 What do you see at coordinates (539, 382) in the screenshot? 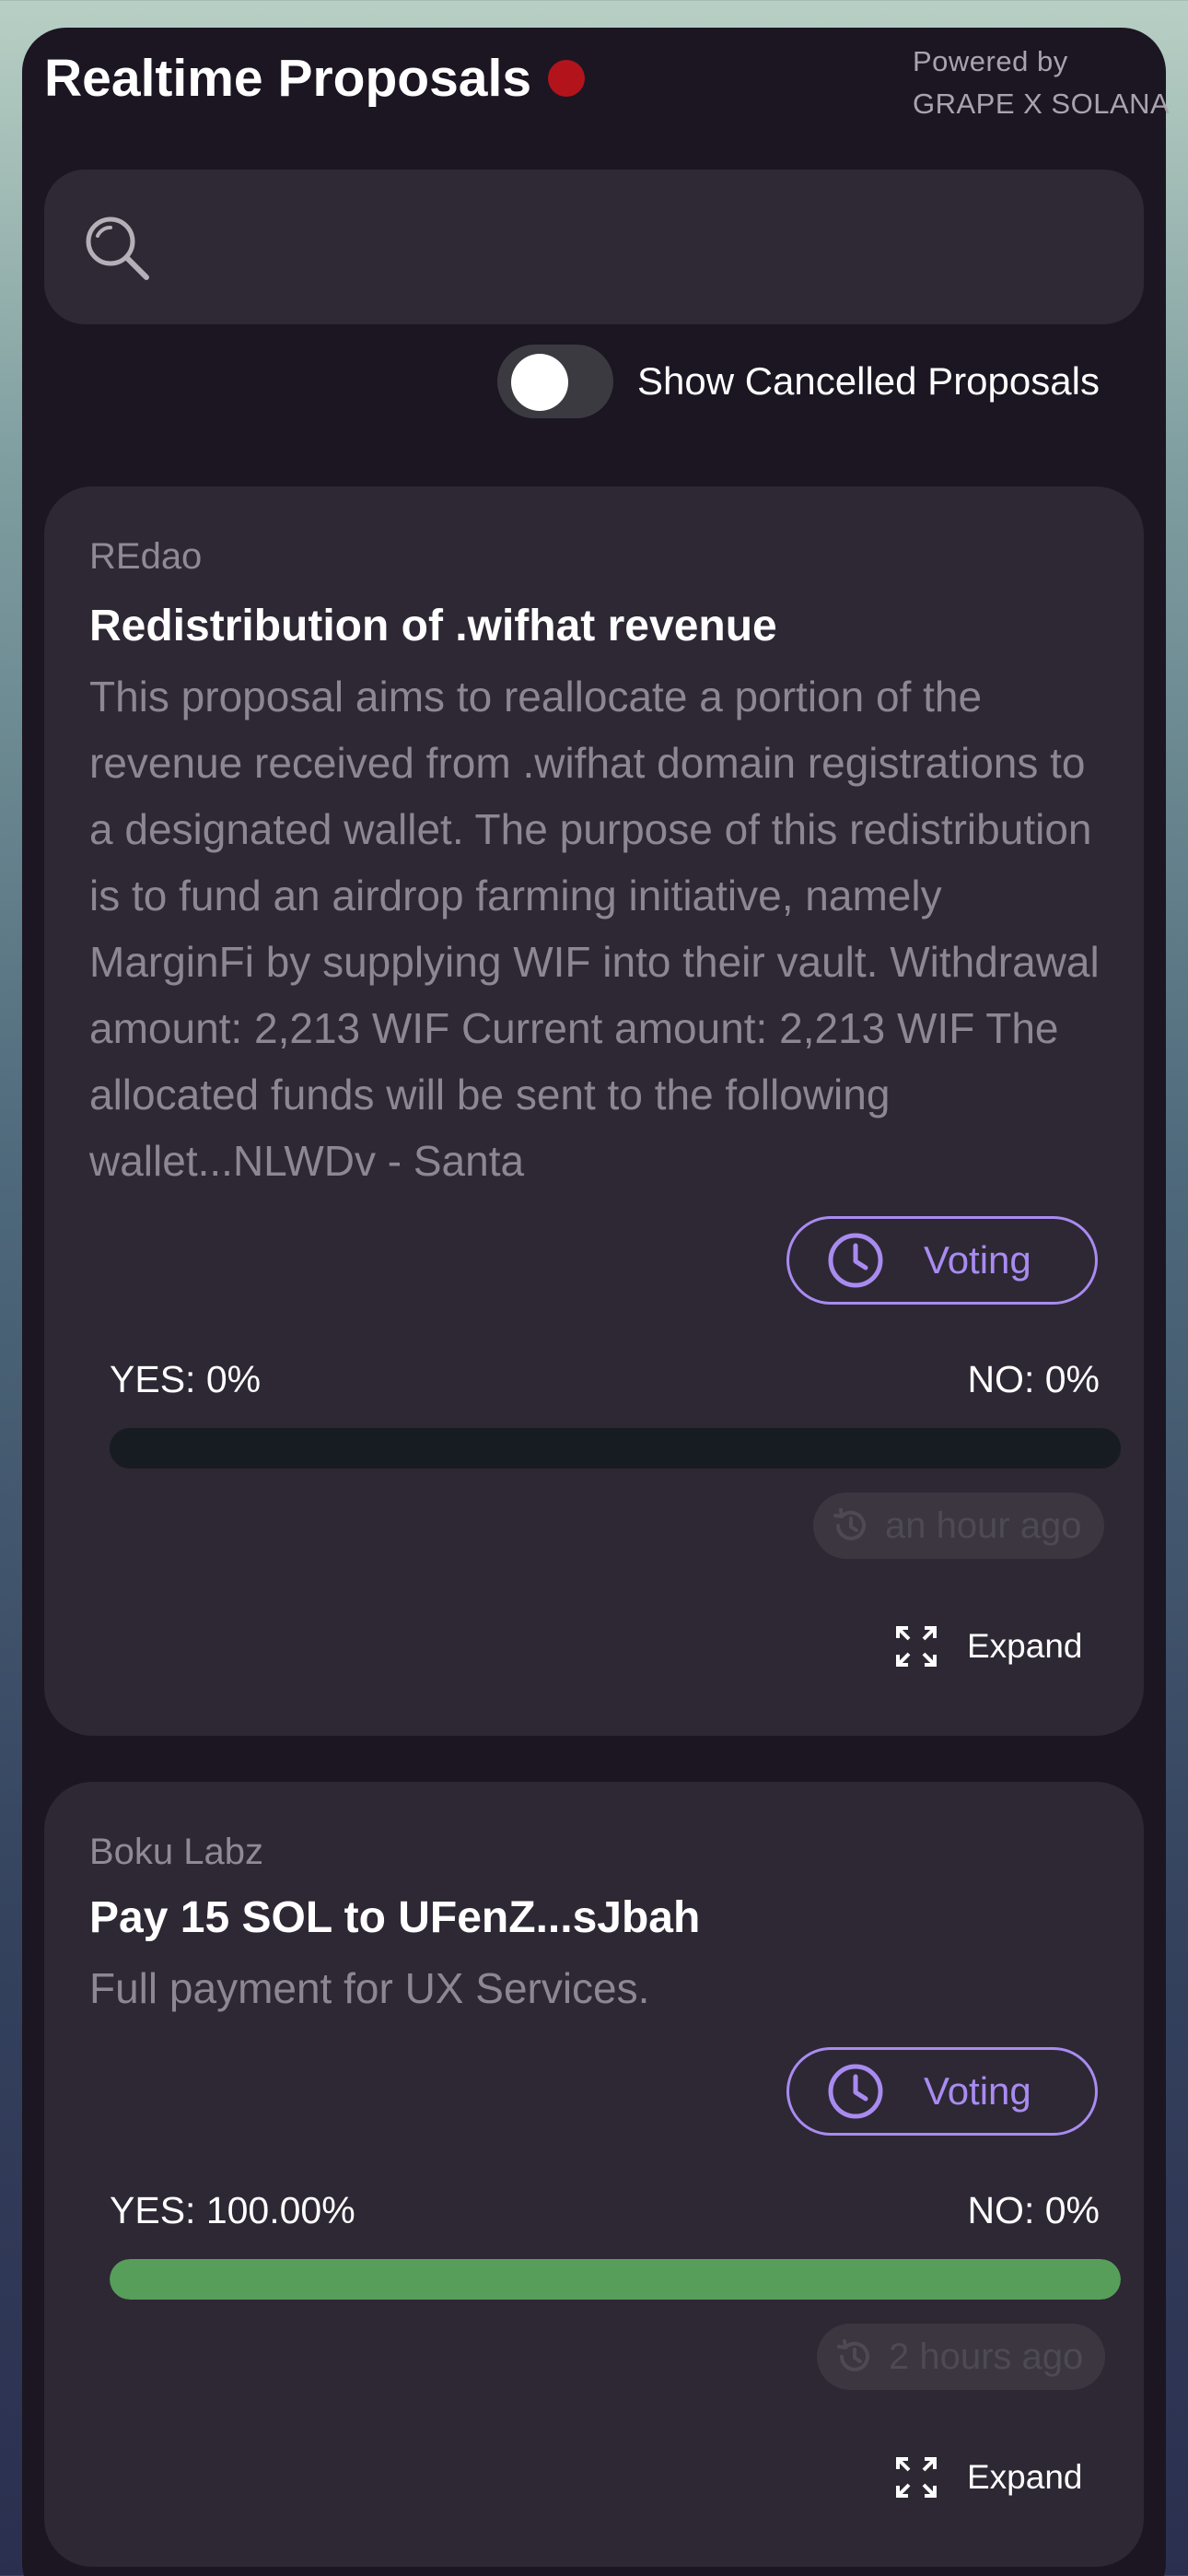
I see `switch-knob` at bounding box center [539, 382].